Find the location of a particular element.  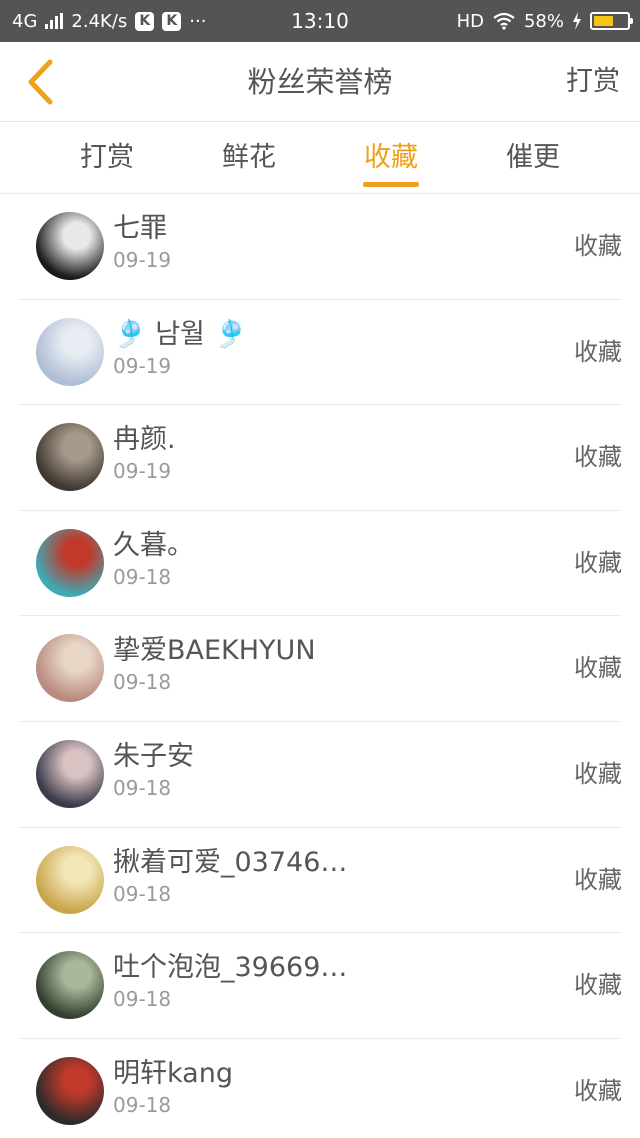

tab-label: 打赏 is located at coordinates (107, 157).